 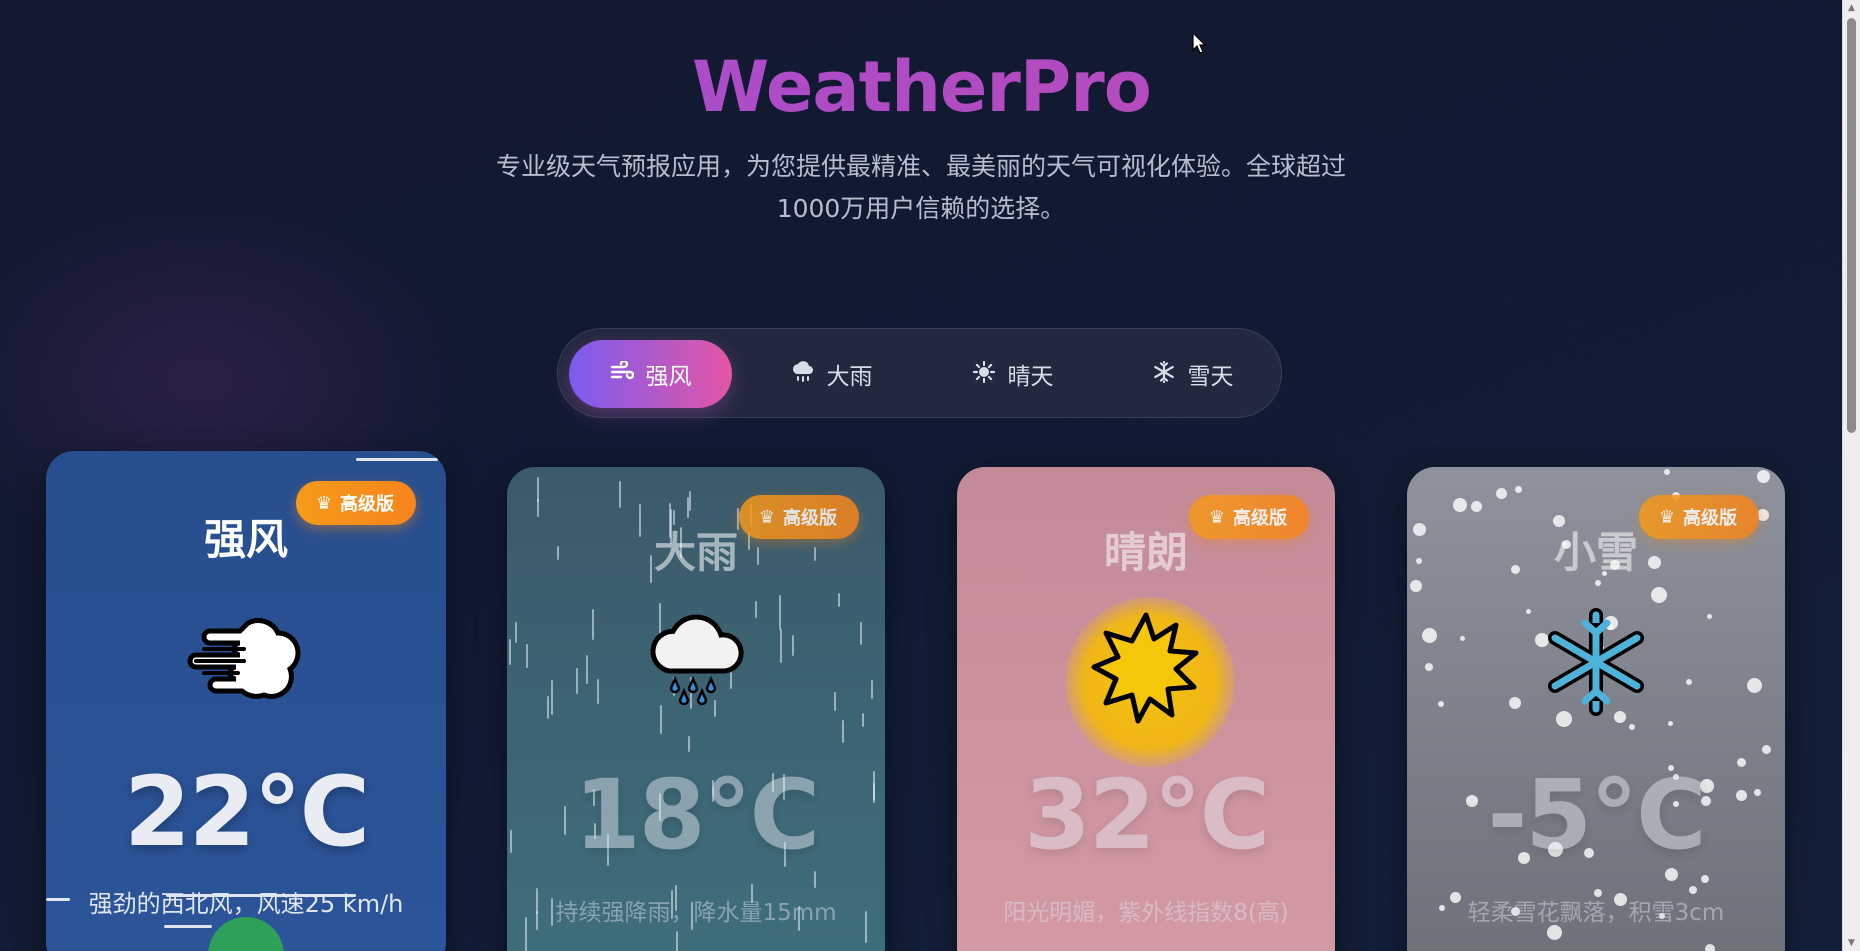 I want to click on card-description: 轻柔雪花飘落，积雪3cm, so click(x=1596, y=913).